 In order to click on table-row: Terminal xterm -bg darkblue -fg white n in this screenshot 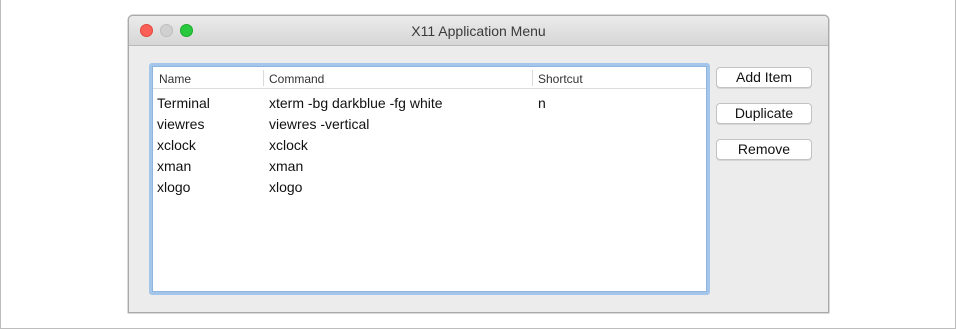, I will do `click(429, 104)`.